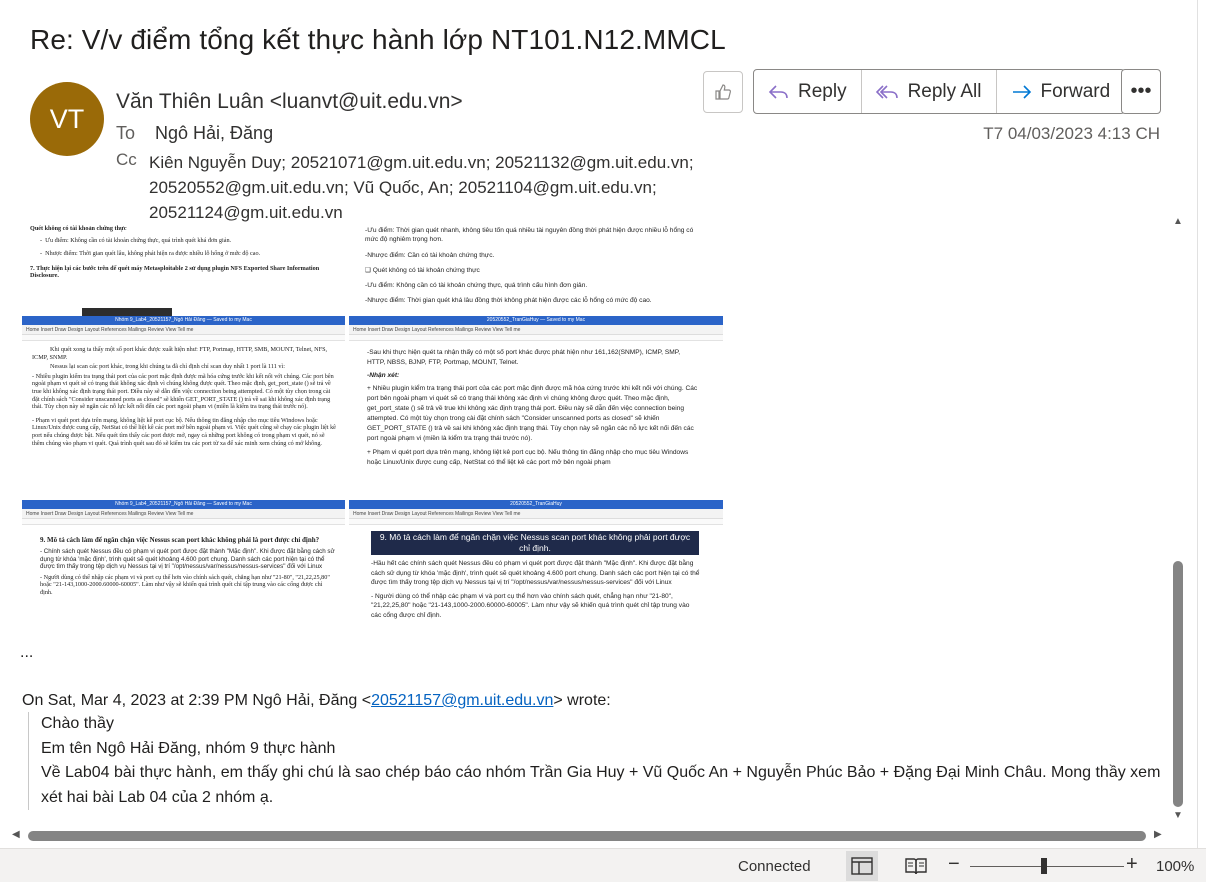 This screenshot has height=882, width=1206. Describe the element at coordinates (188, 748) in the screenshot. I see `quote-line: Em tên Ngô Hải Đăng, nhóm 9 thực hành` at that location.